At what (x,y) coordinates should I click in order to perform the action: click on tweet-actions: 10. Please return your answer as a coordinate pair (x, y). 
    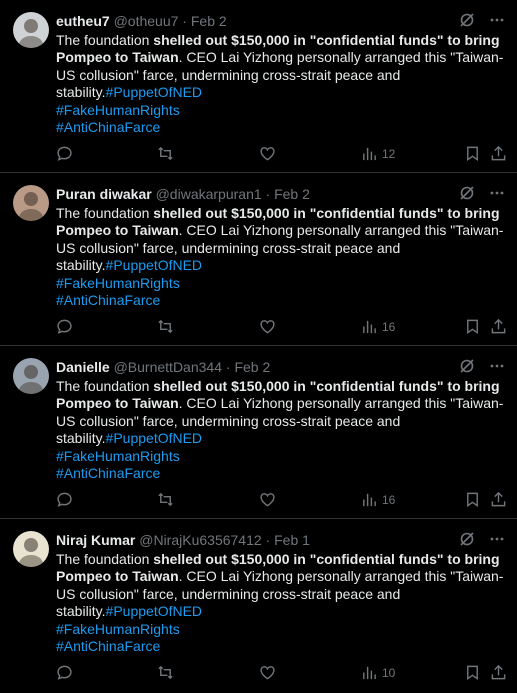
    Looking at the image, I should click on (281, 674).